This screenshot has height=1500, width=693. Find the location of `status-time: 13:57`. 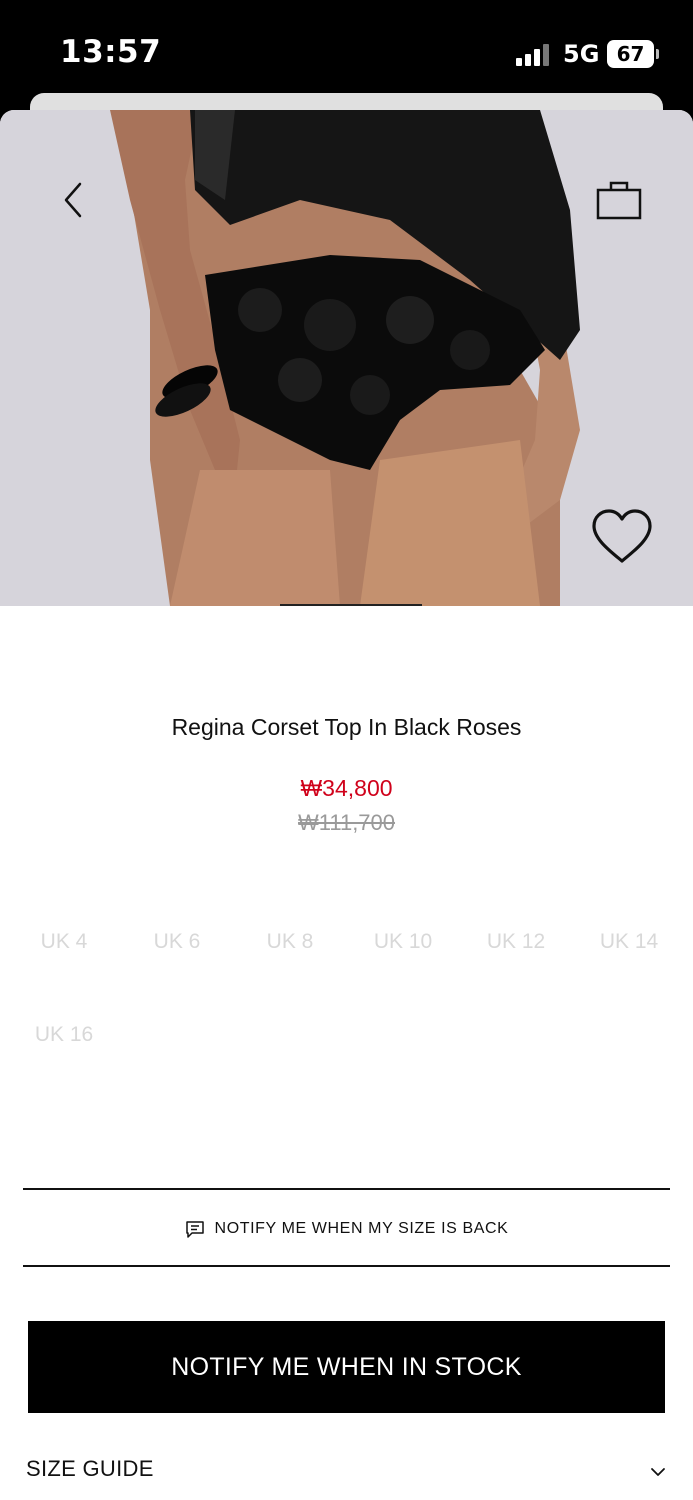

status-time: 13:57 is located at coordinates (111, 52).